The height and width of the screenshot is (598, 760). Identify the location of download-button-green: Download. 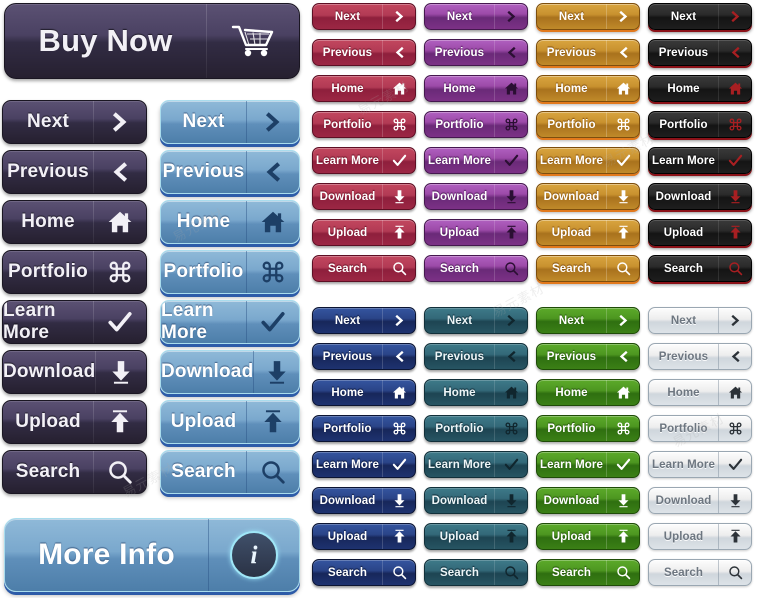
(588, 500).